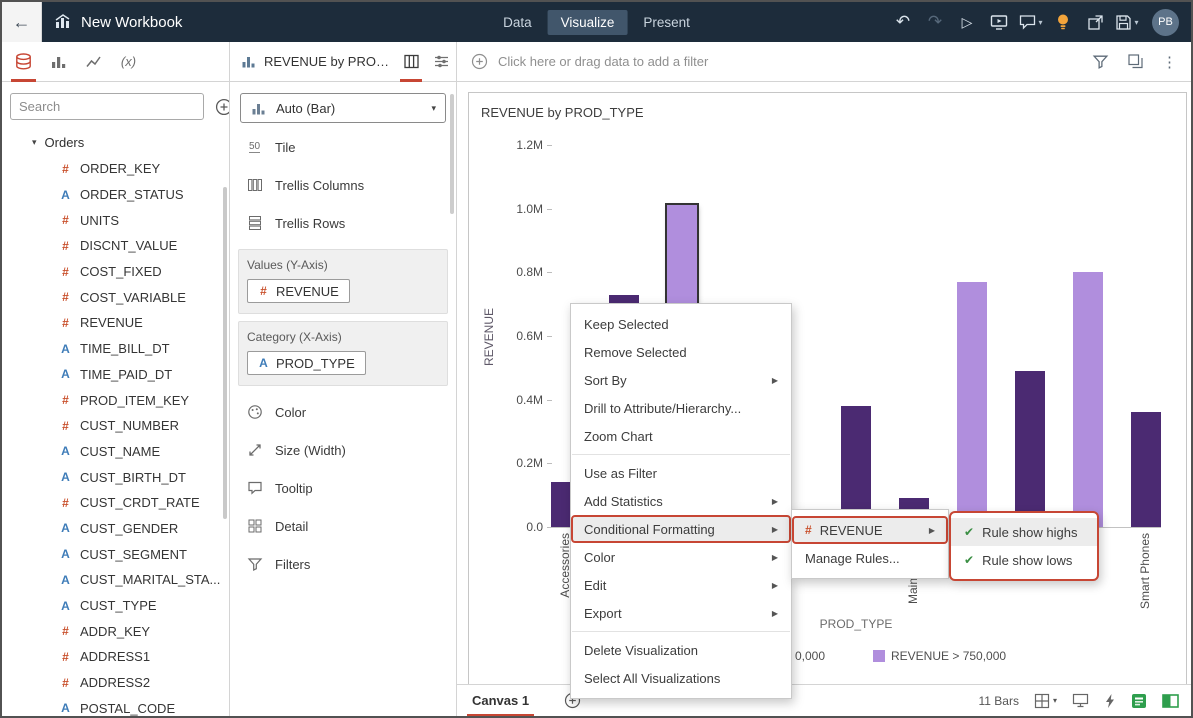 This screenshot has width=1193, height=718. Describe the element at coordinates (343, 147) in the screenshot. I see `grammar-row-tile: 50 Tile` at that location.